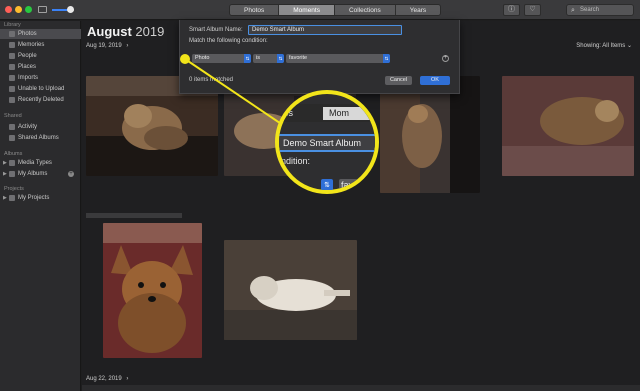 The image size is (640, 391). What do you see at coordinates (70, 9) in the screenshot?
I see `zoom-slider-knob` at bounding box center [70, 9].